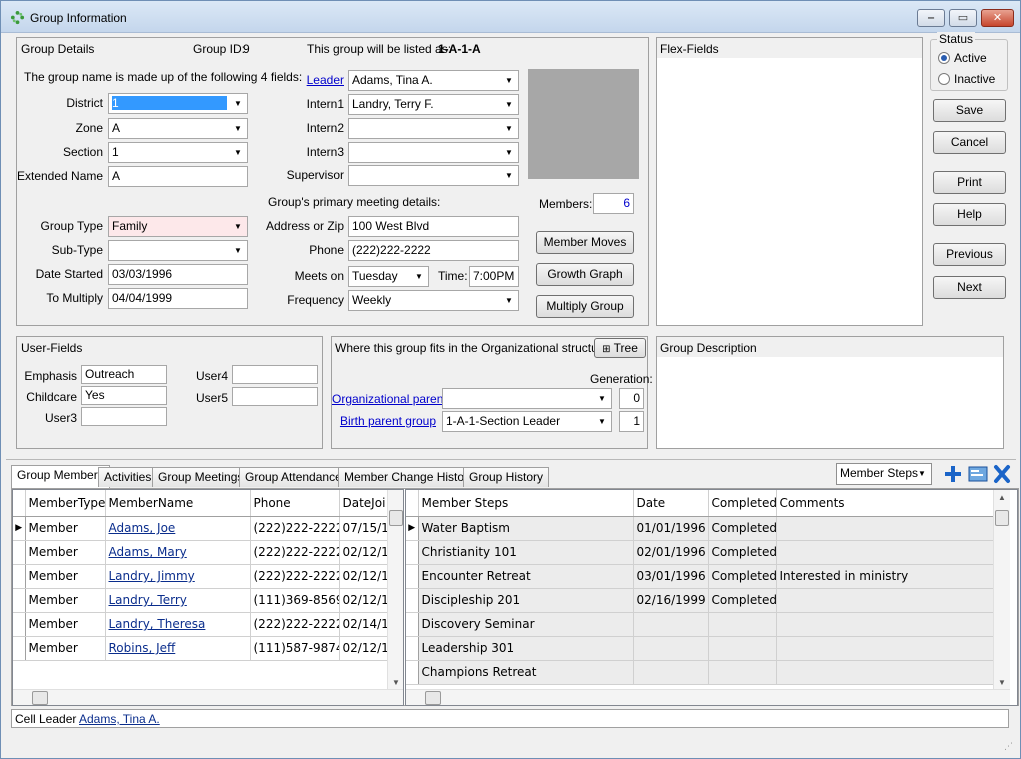 The width and height of the screenshot is (1021, 759). I want to click on current-row-icon: ▶, so click(19, 528).